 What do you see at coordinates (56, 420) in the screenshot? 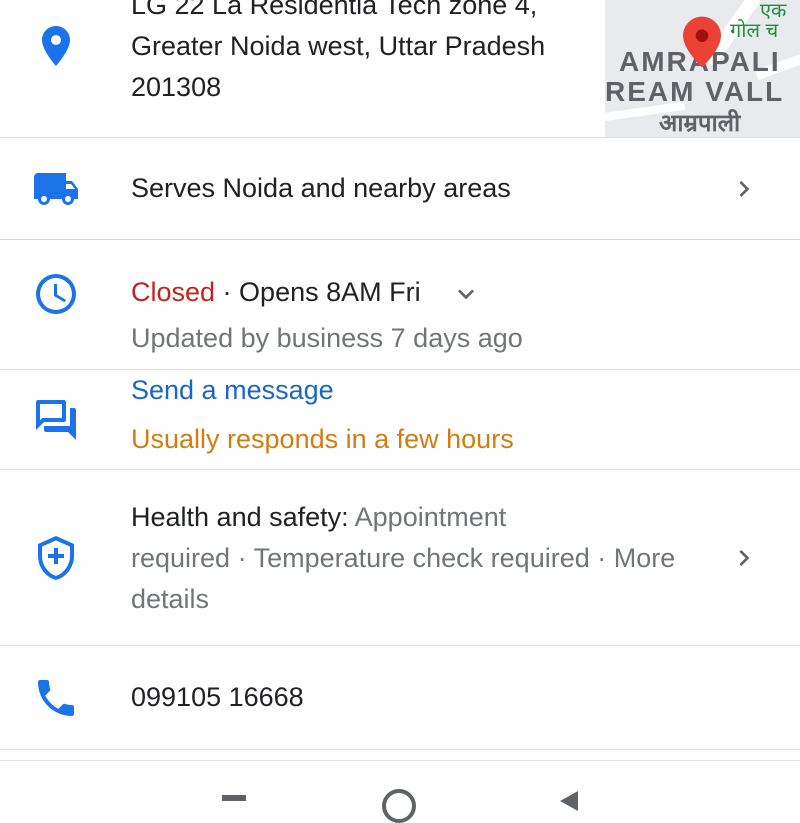
I see `message-bubbles-icon` at bounding box center [56, 420].